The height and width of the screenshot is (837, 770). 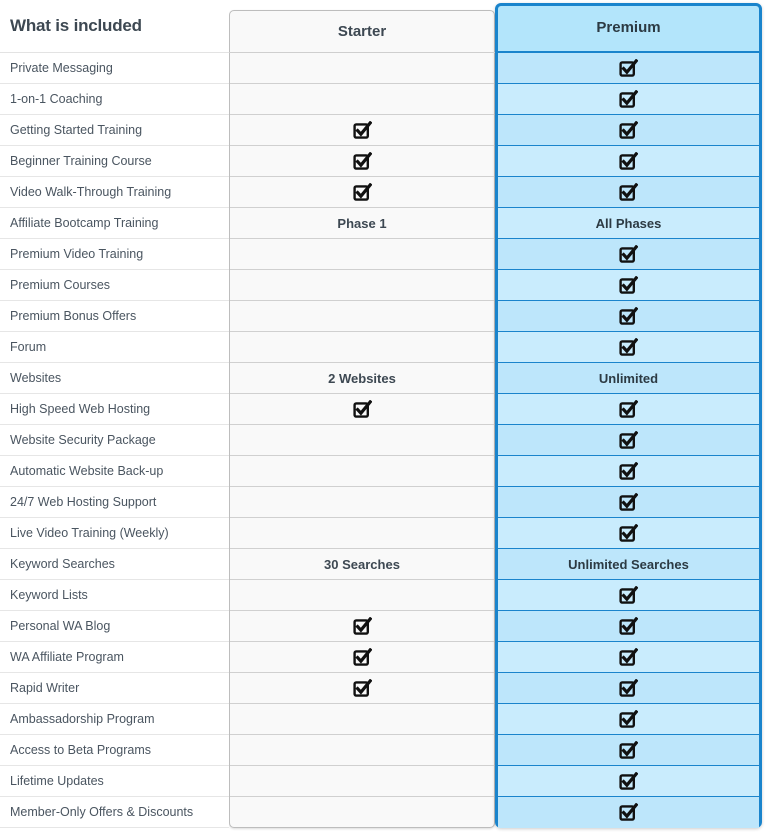 I want to click on table-row: Lifetime Updates, so click(x=385, y=781).